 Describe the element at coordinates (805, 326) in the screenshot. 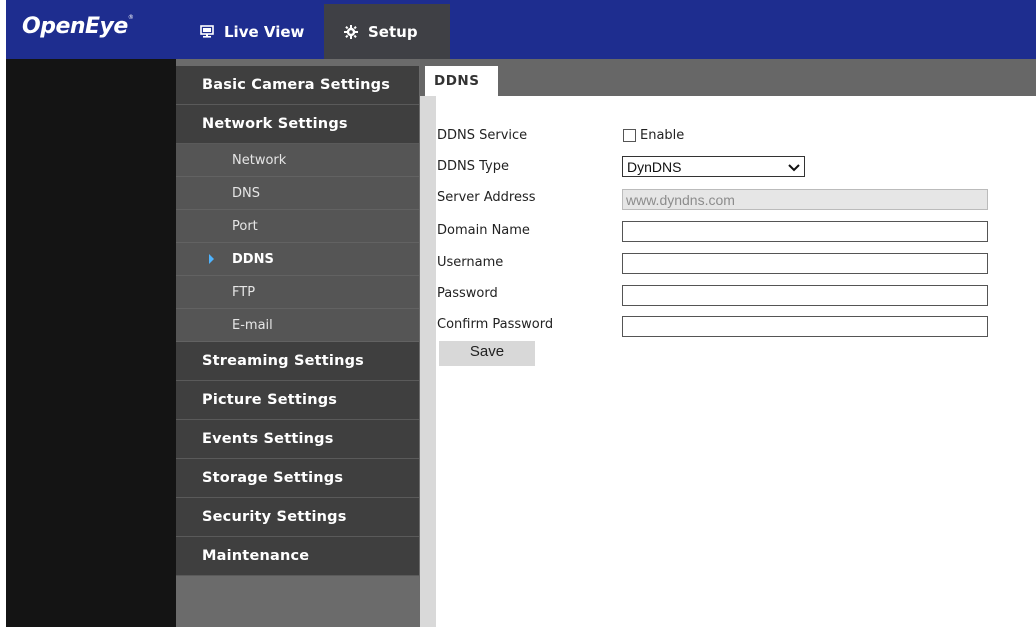

I see `confirm-password-input` at that location.